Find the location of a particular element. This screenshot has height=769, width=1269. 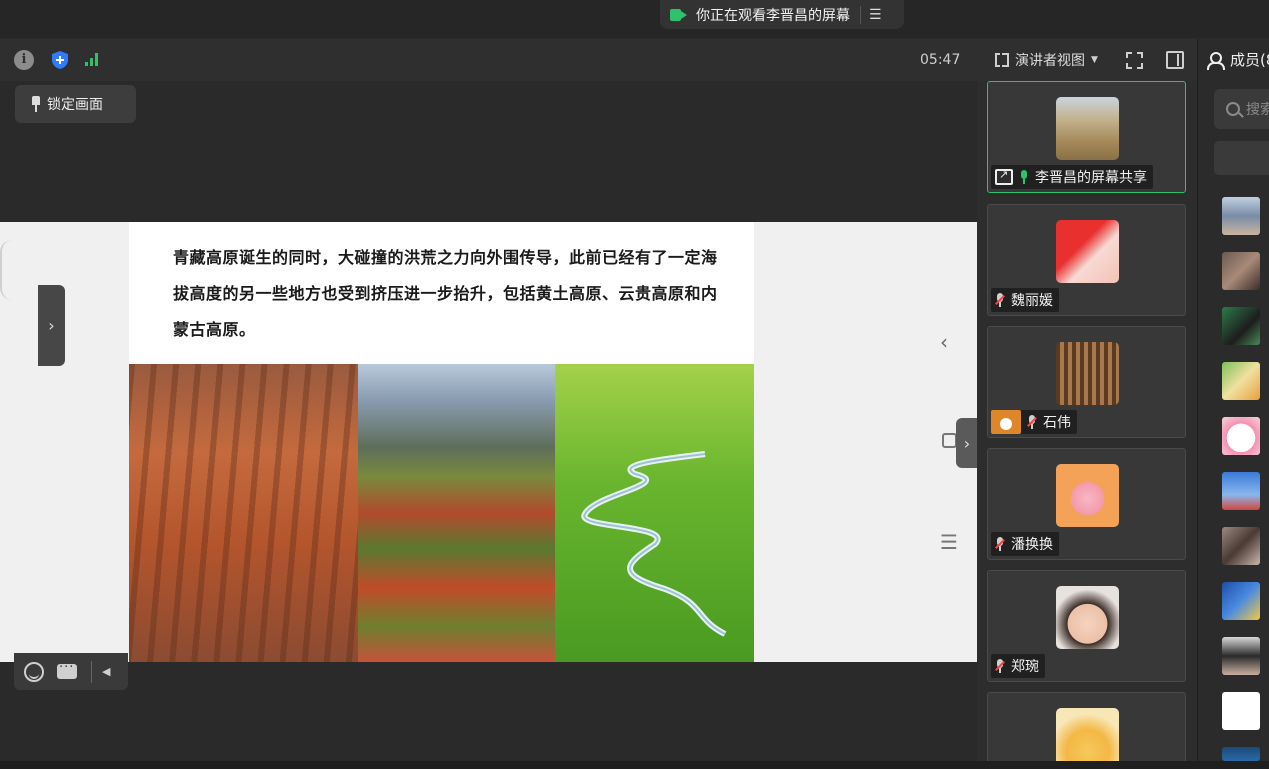

search-icon is located at coordinates (1233, 109).